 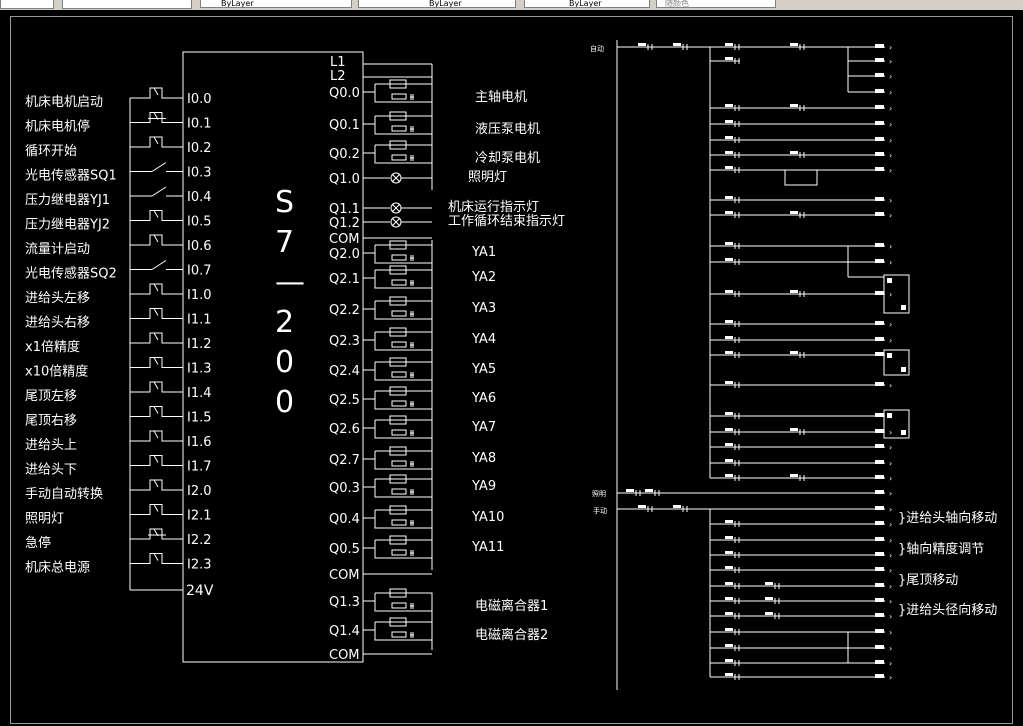 What do you see at coordinates (284, 402) in the screenshot?
I see `plc-model-char: 0` at bounding box center [284, 402].